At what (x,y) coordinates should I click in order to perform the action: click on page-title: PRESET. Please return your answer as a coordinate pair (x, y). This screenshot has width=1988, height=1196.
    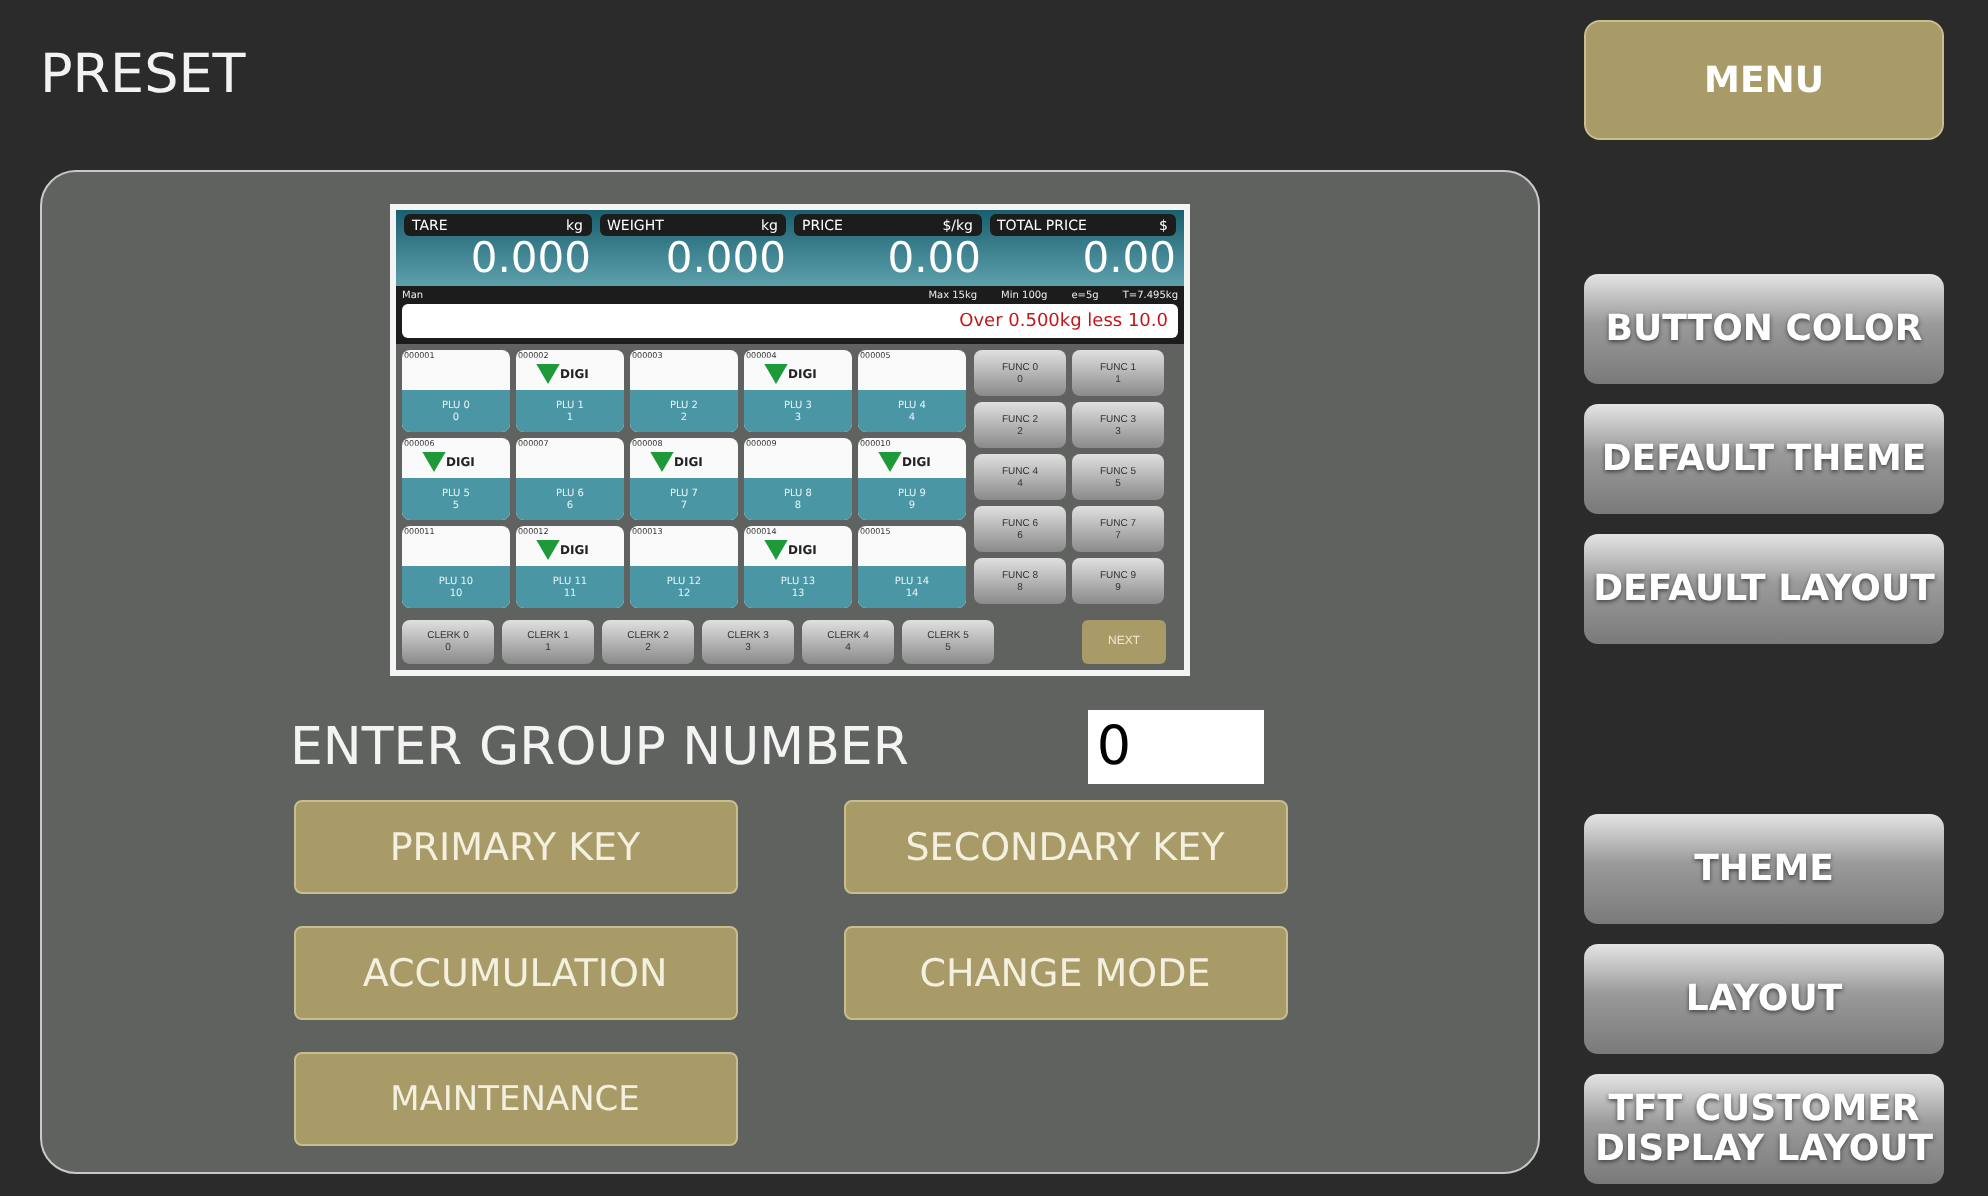
    Looking at the image, I should click on (143, 76).